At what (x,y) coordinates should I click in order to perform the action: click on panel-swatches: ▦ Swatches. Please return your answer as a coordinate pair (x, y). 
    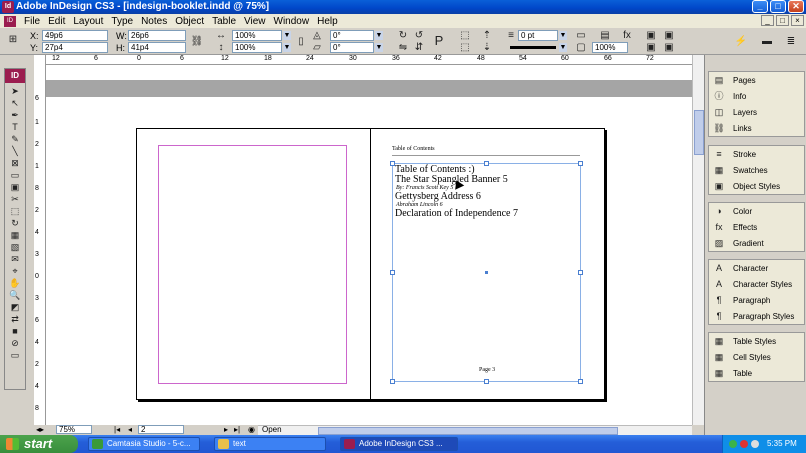
    Looking at the image, I should click on (756, 170).